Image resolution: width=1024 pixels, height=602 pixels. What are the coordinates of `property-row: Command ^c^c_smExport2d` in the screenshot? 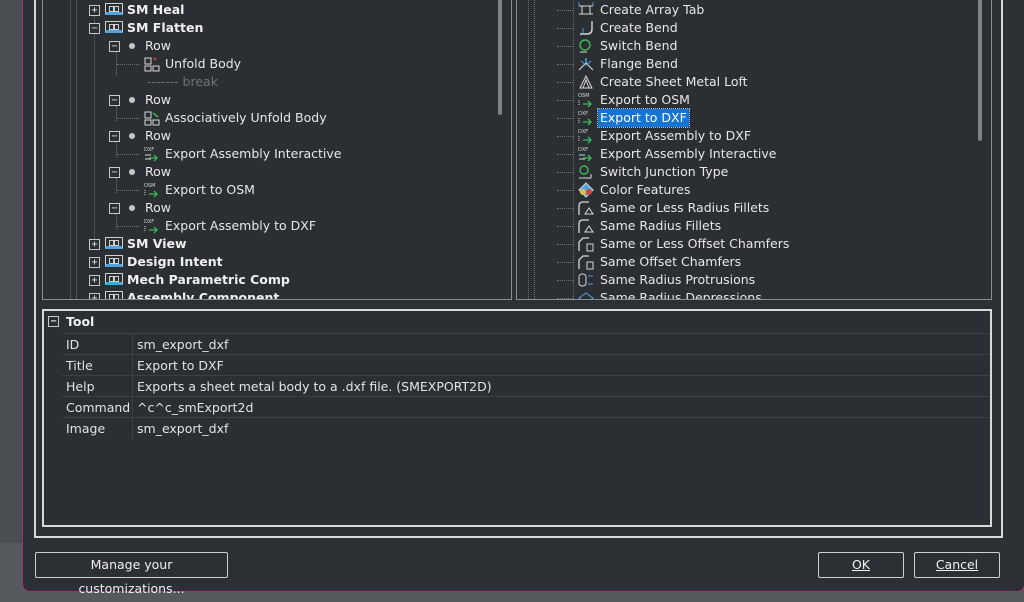 It's located at (526, 407).